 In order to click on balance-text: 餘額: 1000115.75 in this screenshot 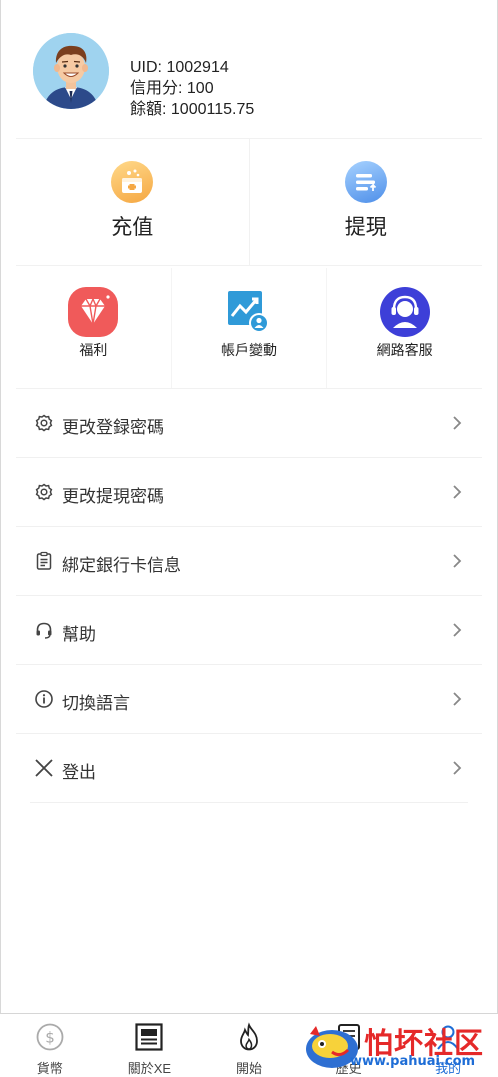, I will do `click(192, 109)`.